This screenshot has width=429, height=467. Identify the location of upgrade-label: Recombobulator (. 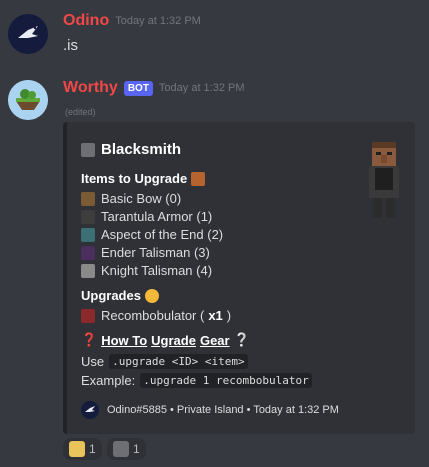
(153, 315).